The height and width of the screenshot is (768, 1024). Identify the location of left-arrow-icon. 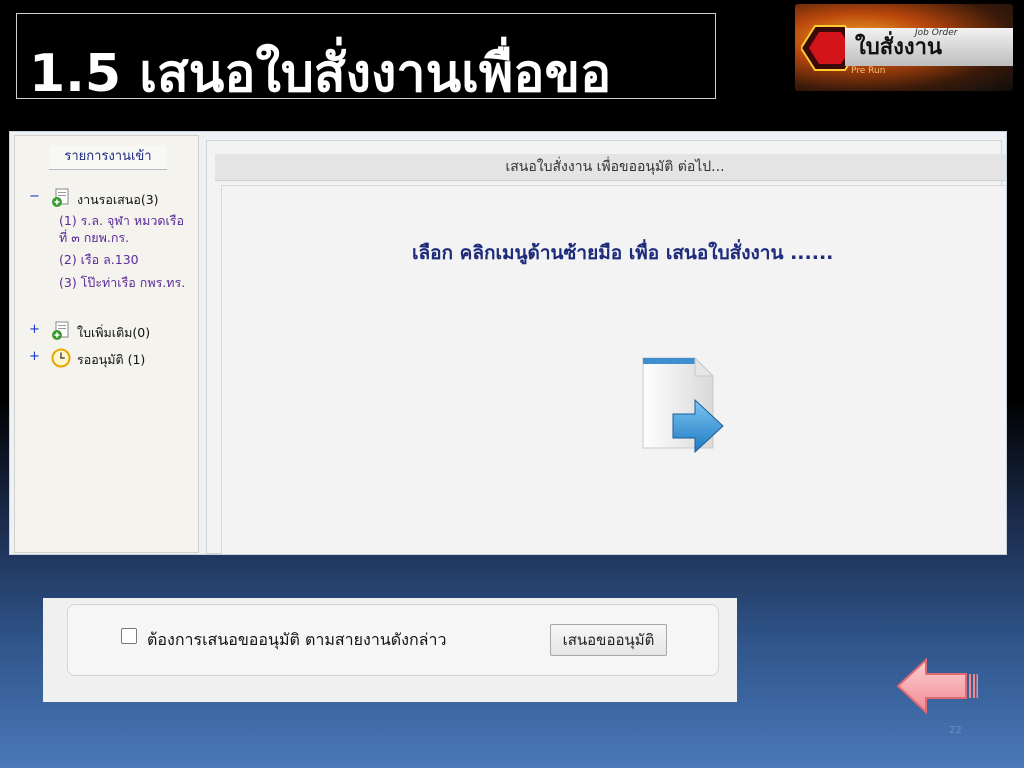
(938, 686).